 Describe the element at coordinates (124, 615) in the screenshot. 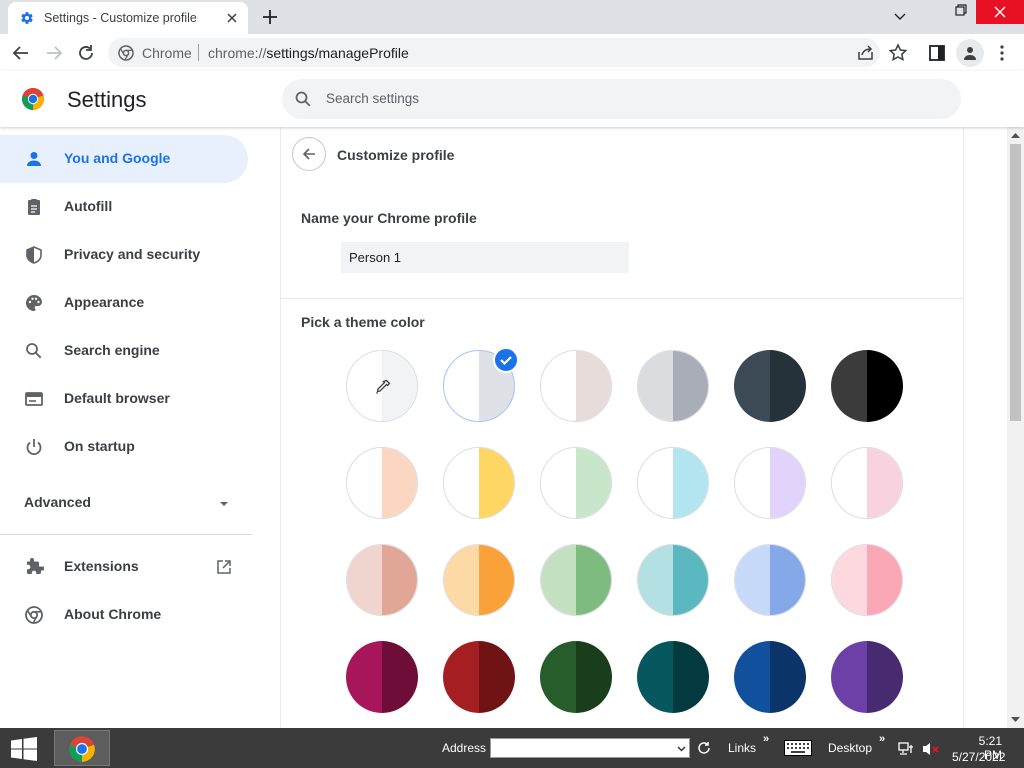

I see `sidebar-item-about-chrome: About Chrome` at that location.